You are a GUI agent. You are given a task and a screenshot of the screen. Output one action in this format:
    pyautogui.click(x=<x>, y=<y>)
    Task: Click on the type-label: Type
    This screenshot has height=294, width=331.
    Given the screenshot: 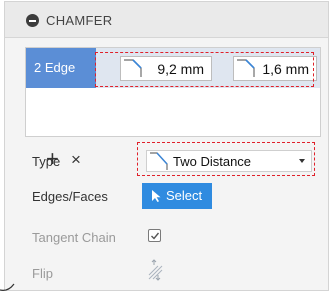 What is the action you would take?
    pyautogui.click(x=46, y=161)
    